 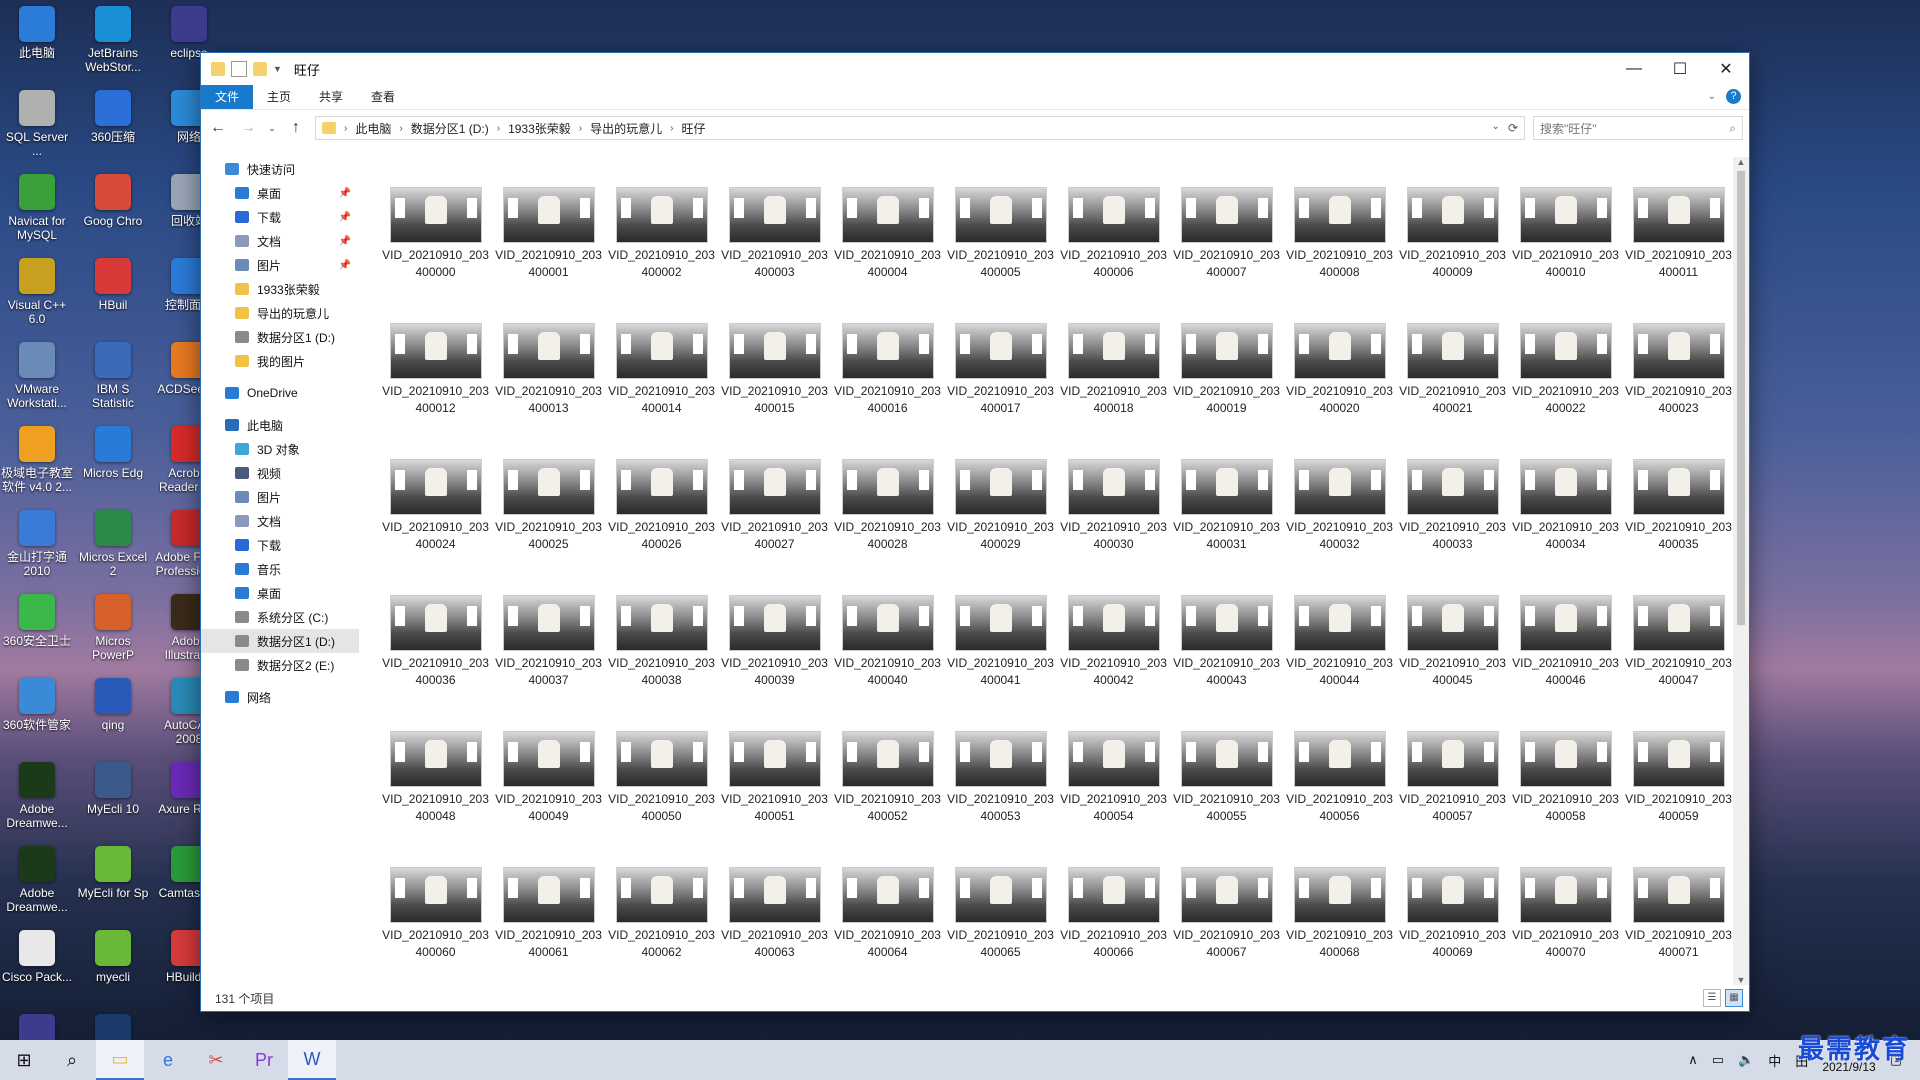 What do you see at coordinates (661, 663) in the screenshot?
I see `video-file-item: VID_20210910_203400038` at bounding box center [661, 663].